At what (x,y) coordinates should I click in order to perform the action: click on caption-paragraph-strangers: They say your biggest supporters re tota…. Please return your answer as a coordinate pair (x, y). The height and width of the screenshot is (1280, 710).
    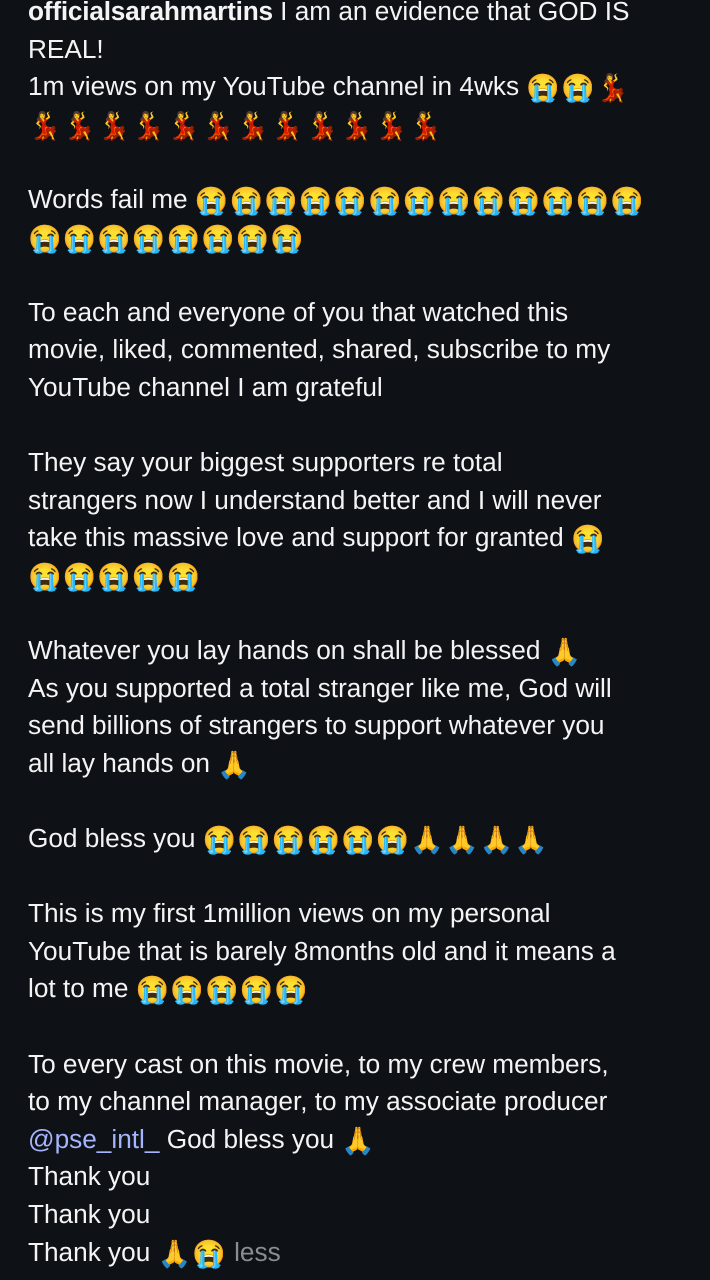
    Looking at the image, I should click on (358, 519).